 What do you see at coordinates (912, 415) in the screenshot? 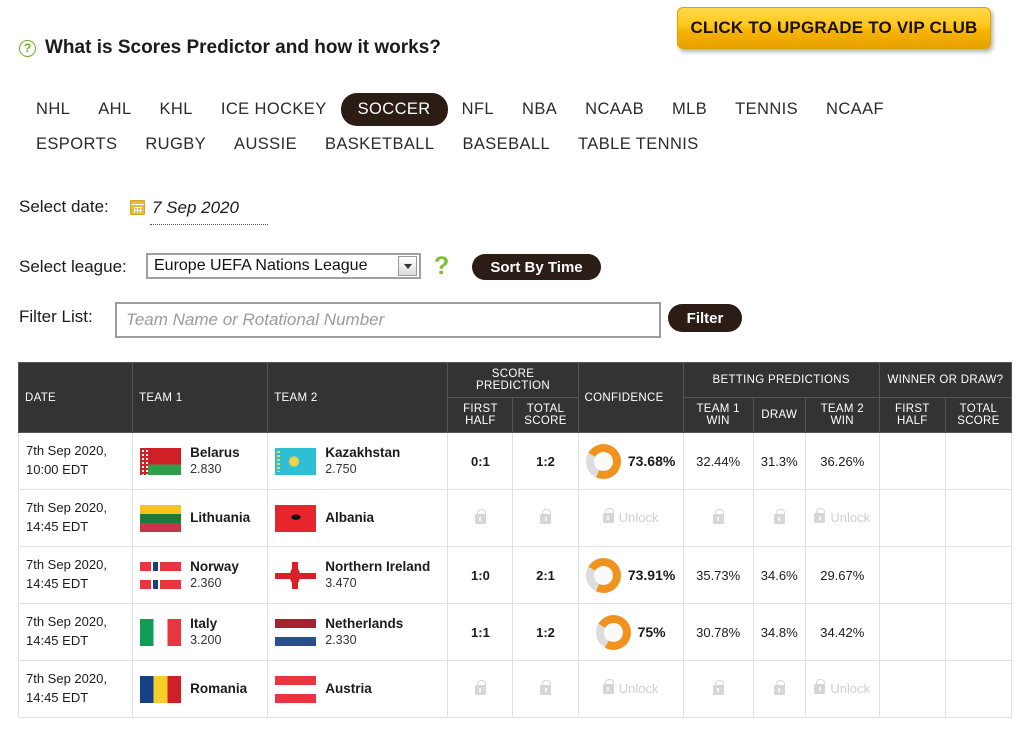
I see `th-wd-first-half: FIRST HALF` at bounding box center [912, 415].